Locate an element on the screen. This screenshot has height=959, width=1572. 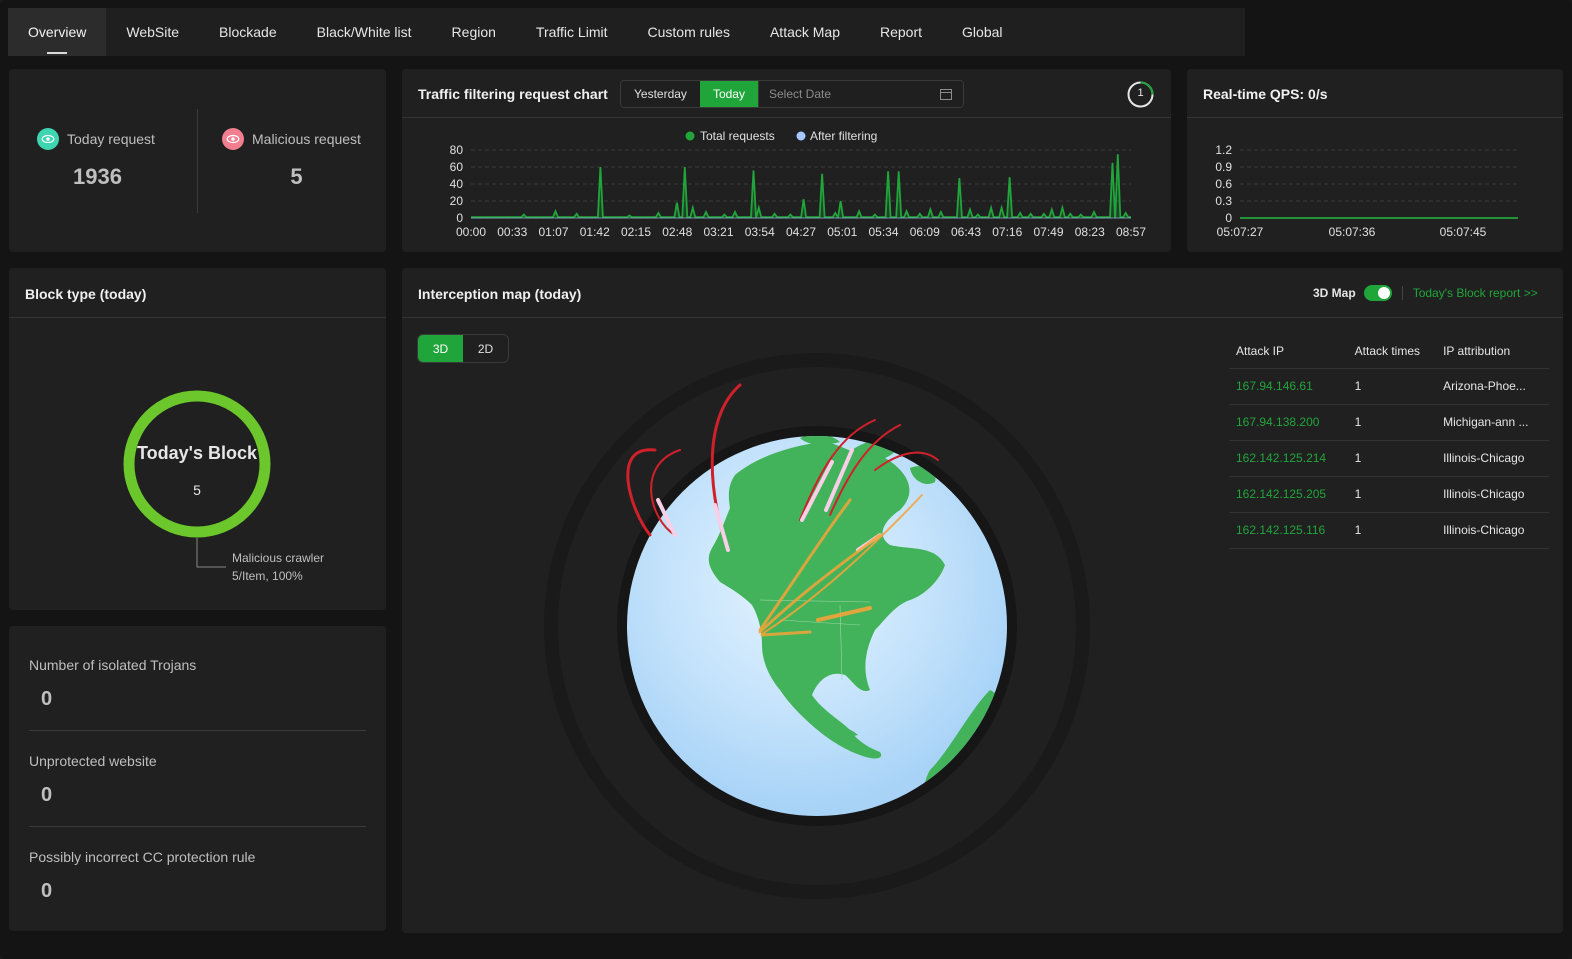
map-controls: 3D Map Today's Block report >> is located at coordinates (1425, 293).